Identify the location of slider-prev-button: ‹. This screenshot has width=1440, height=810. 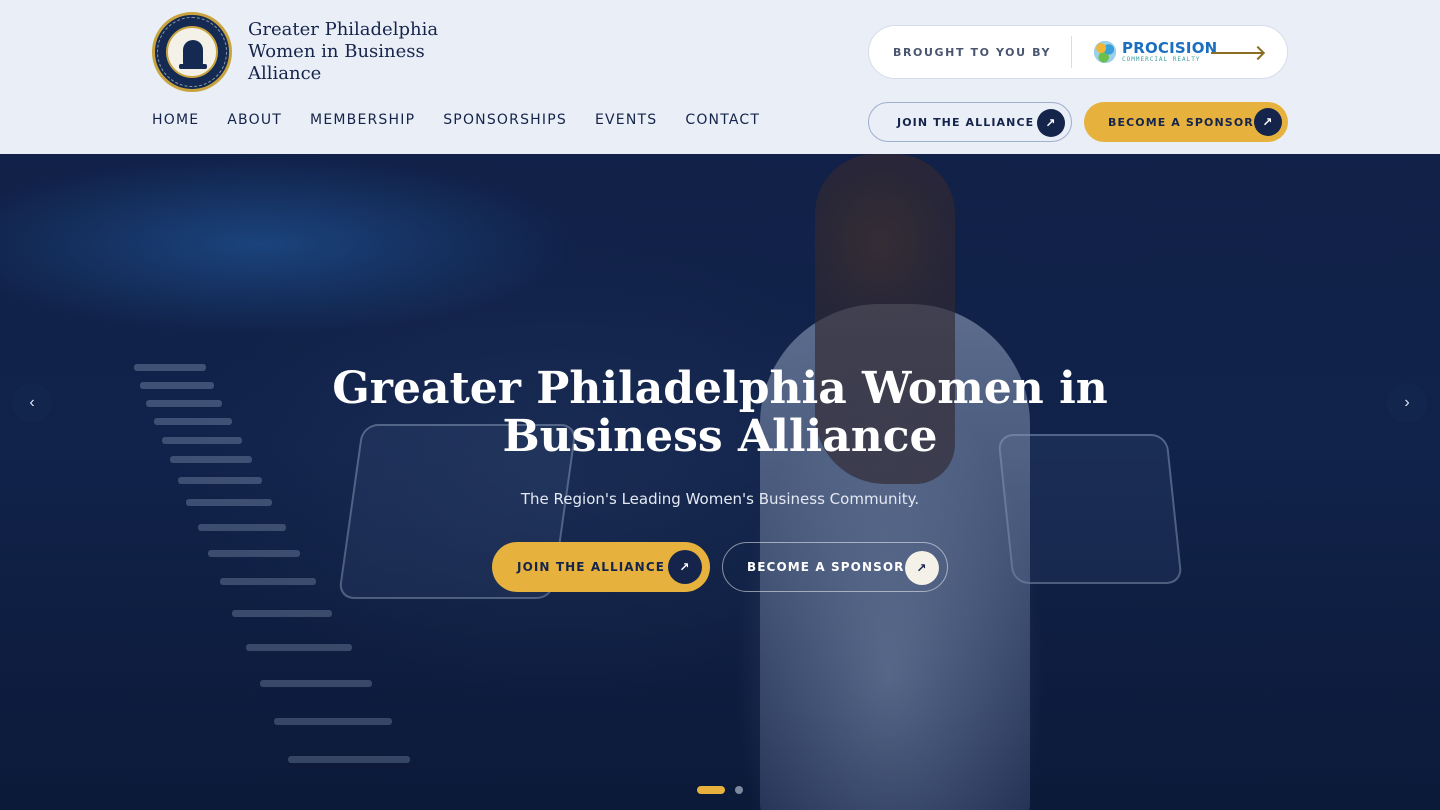
(32, 403).